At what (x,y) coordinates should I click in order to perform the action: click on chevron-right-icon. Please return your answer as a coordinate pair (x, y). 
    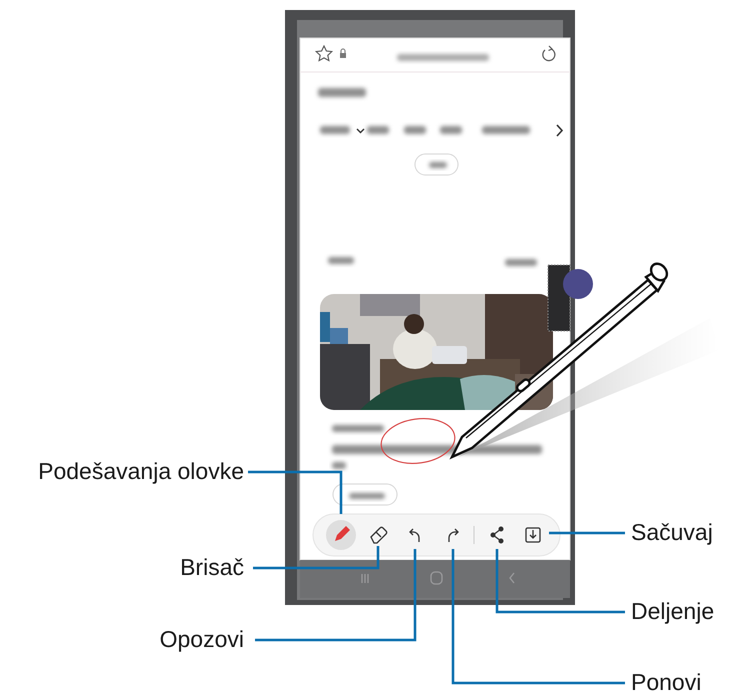
    Looking at the image, I should click on (560, 130).